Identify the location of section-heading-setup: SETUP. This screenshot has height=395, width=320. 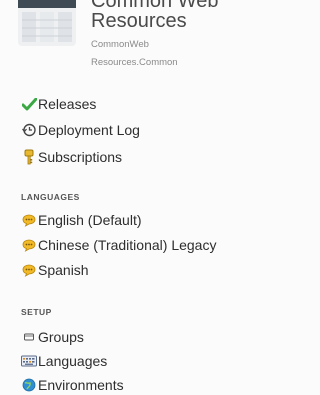
(36, 312).